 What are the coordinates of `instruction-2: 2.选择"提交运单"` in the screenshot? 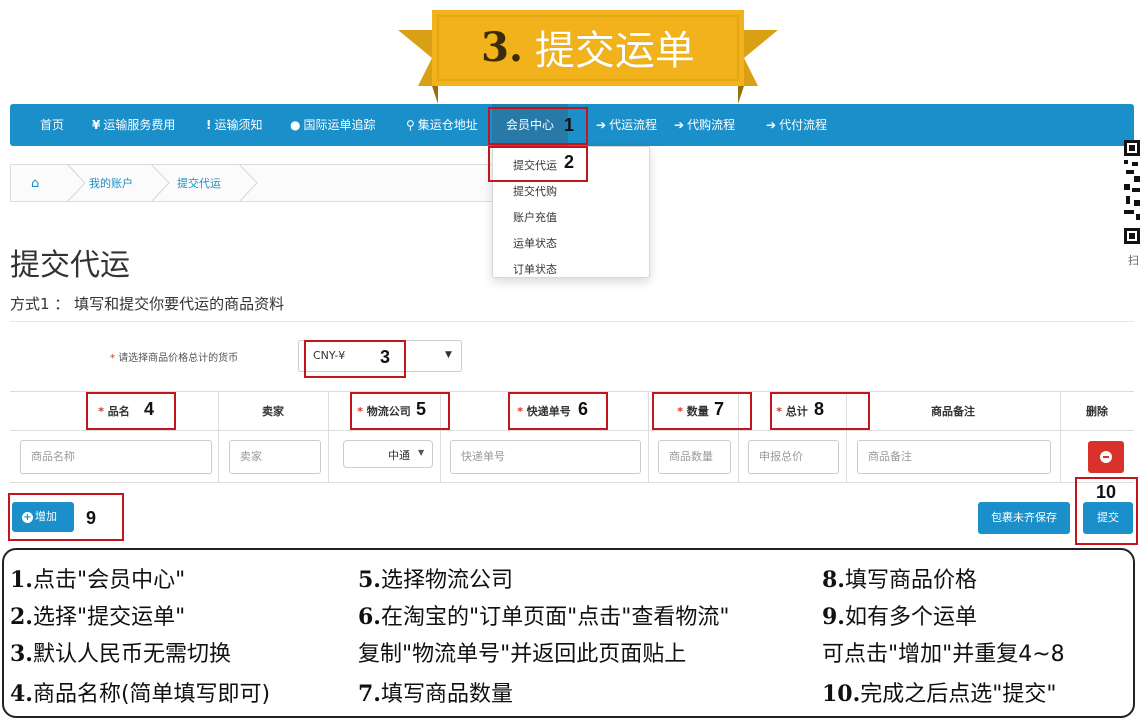 It's located at (97, 615).